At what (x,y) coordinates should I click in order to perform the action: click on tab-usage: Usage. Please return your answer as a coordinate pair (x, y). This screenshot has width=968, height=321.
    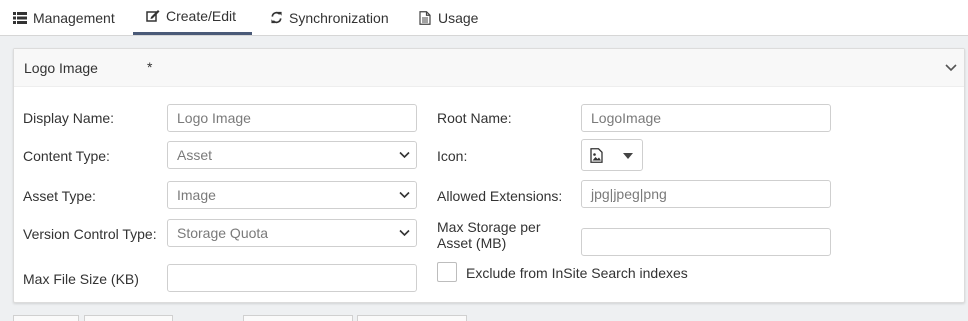
    Looking at the image, I should click on (448, 17).